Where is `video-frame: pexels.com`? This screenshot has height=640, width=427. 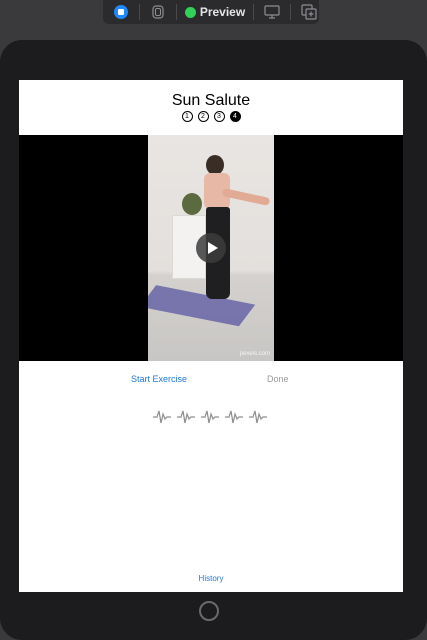 video-frame: pexels.com is located at coordinates (211, 248).